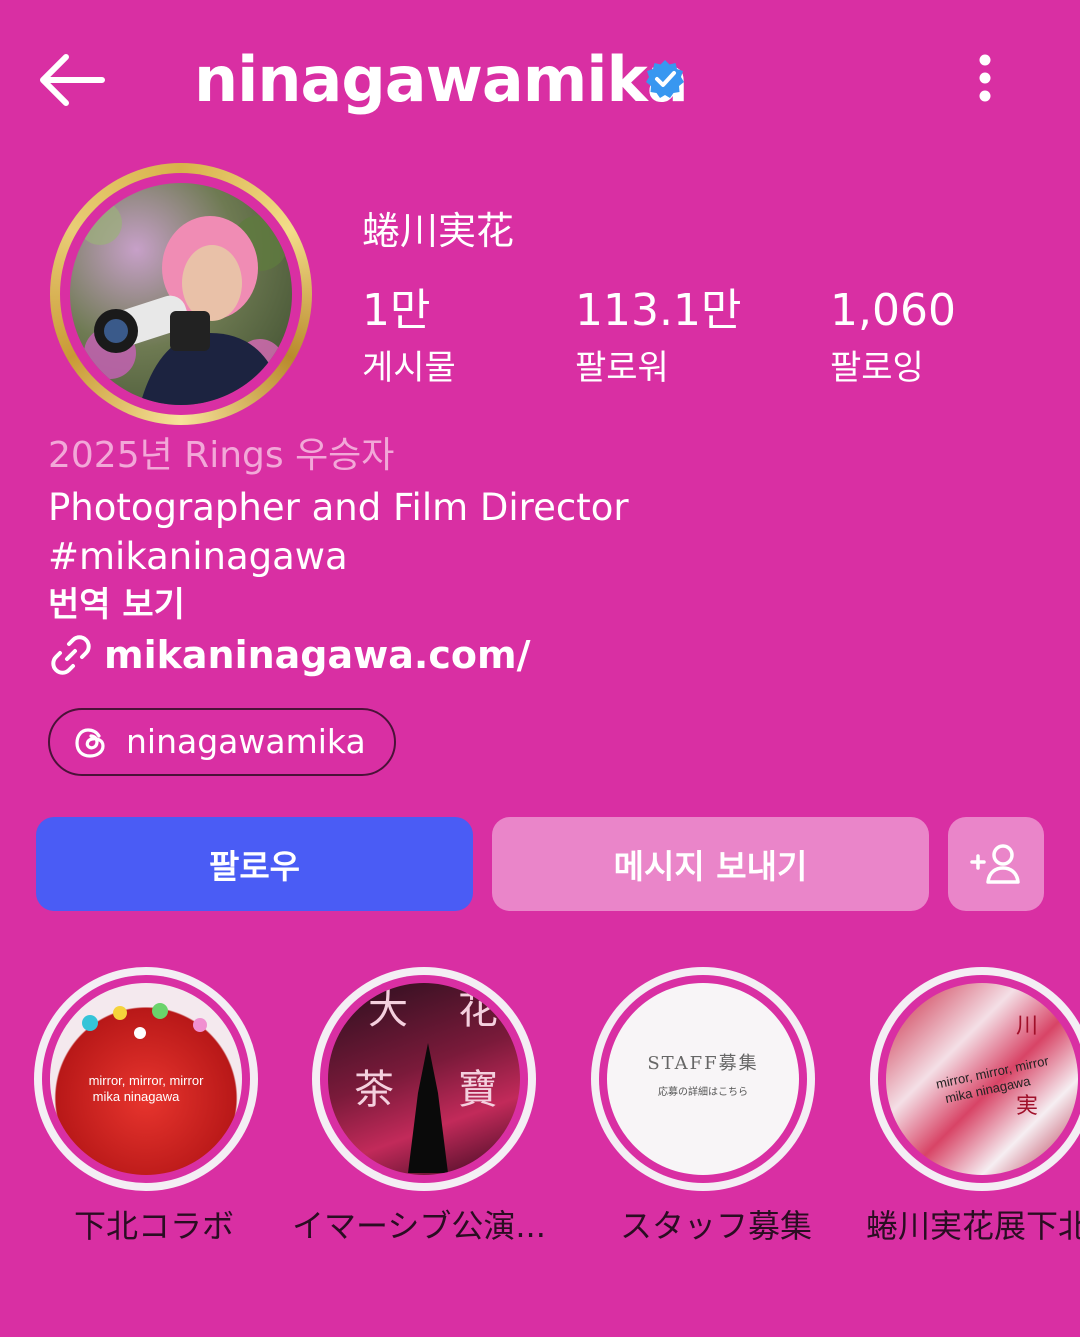 This screenshot has width=1080, height=1337. Describe the element at coordinates (441, 79) in the screenshot. I see `profile-username: ninagawamika` at that location.